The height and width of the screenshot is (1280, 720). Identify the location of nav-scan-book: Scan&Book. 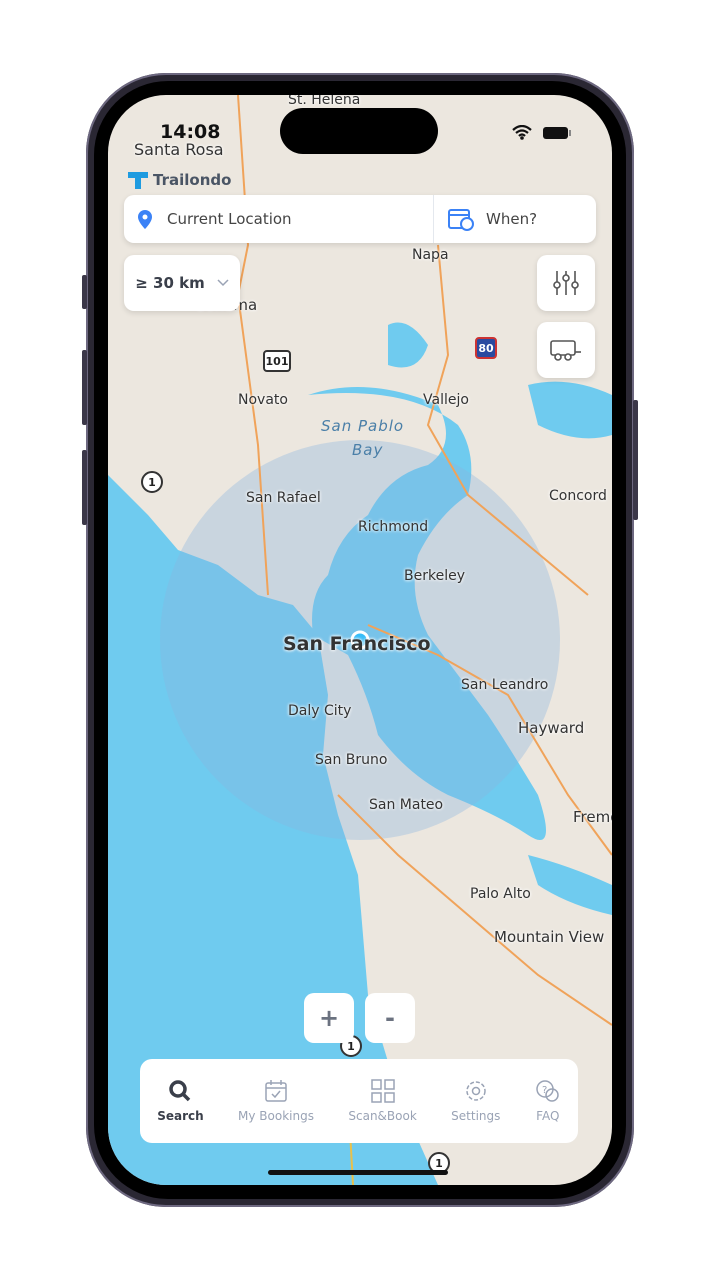
(382, 1101).